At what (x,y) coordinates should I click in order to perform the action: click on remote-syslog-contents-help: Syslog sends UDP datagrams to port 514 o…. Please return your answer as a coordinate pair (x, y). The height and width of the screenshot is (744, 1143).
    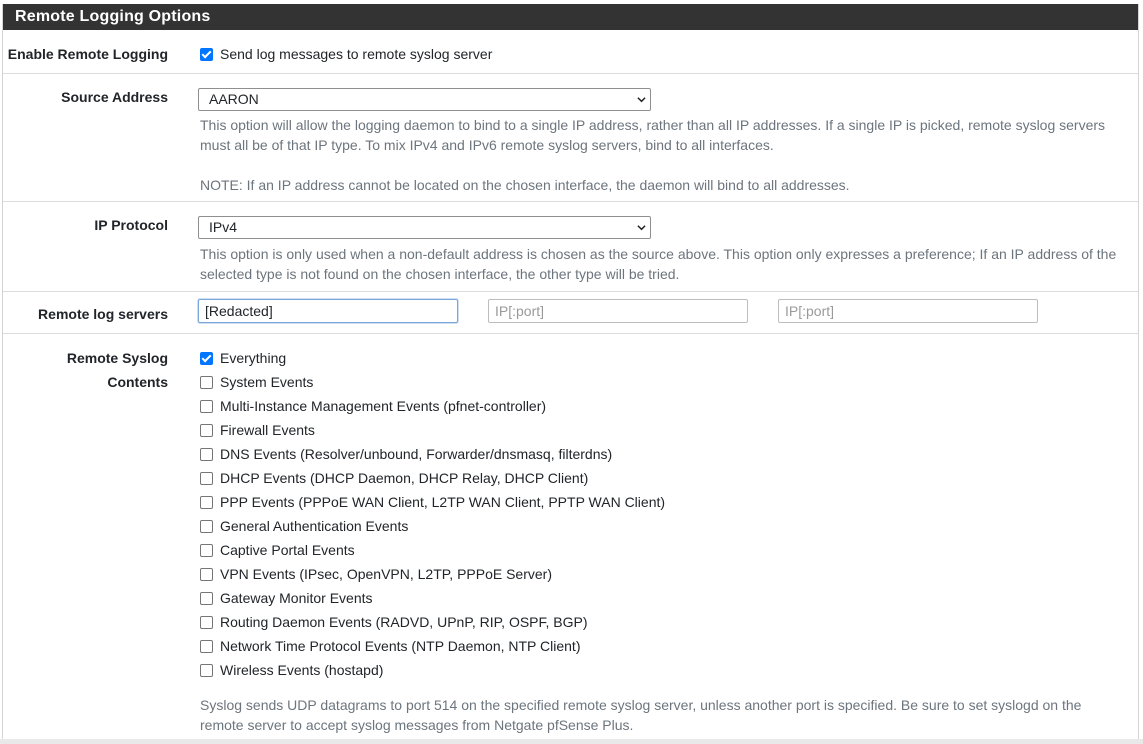
    Looking at the image, I should click on (641, 715).